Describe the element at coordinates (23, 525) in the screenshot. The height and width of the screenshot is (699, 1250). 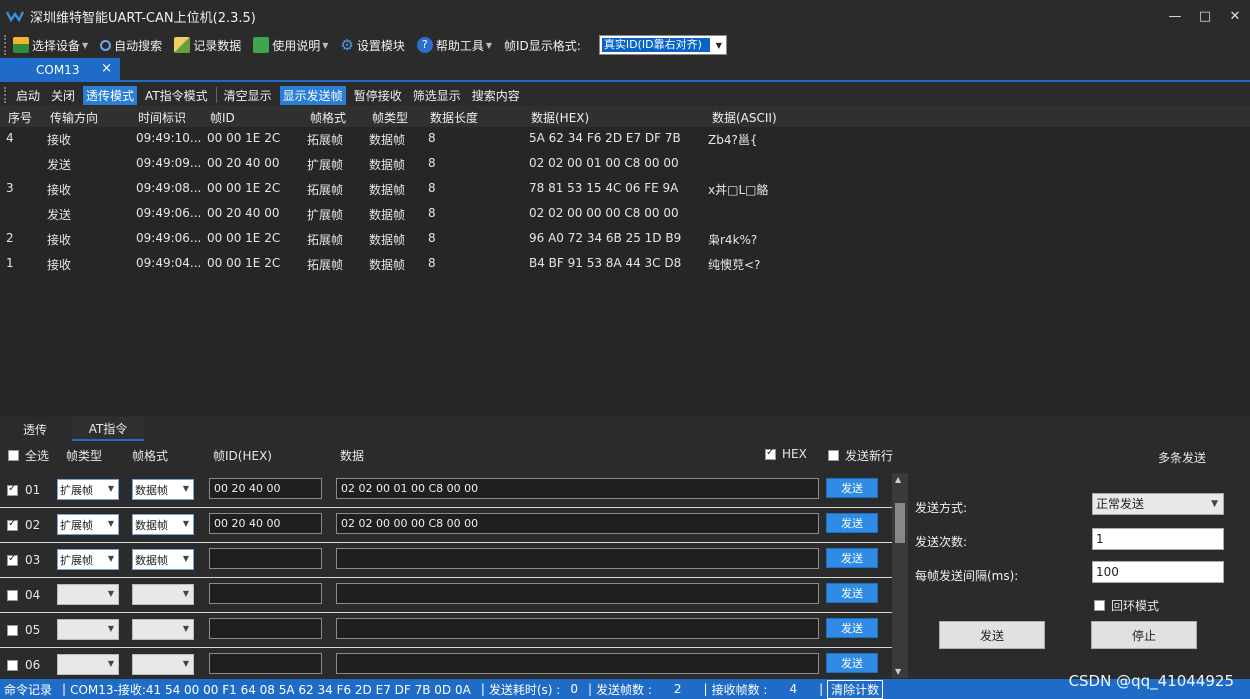
I see `row-checkbox: 02` at that location.